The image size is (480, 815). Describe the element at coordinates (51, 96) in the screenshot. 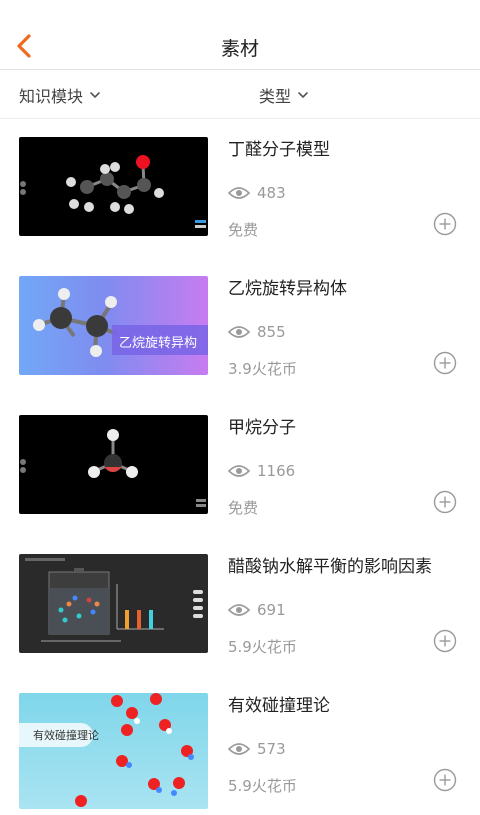

I see `filter-label: 知识模块` at that location.